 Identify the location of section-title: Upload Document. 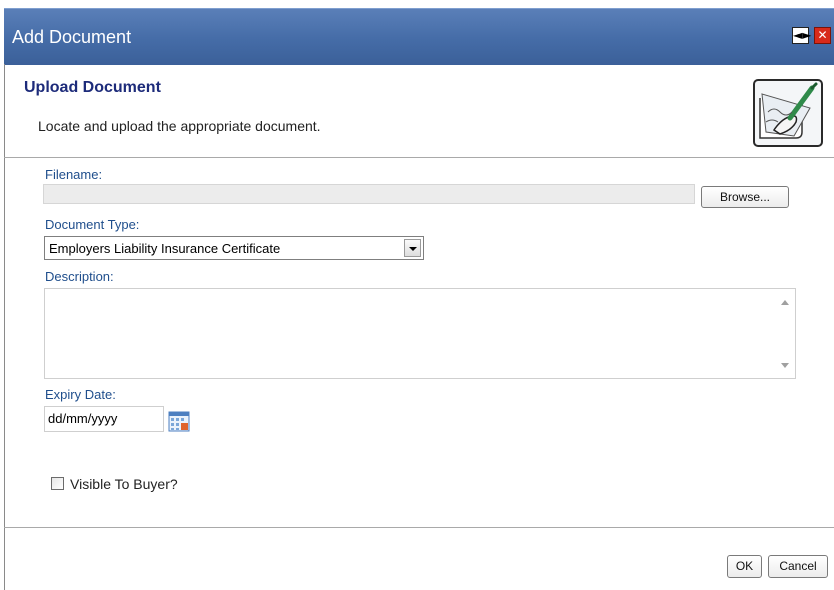
(92, 87).